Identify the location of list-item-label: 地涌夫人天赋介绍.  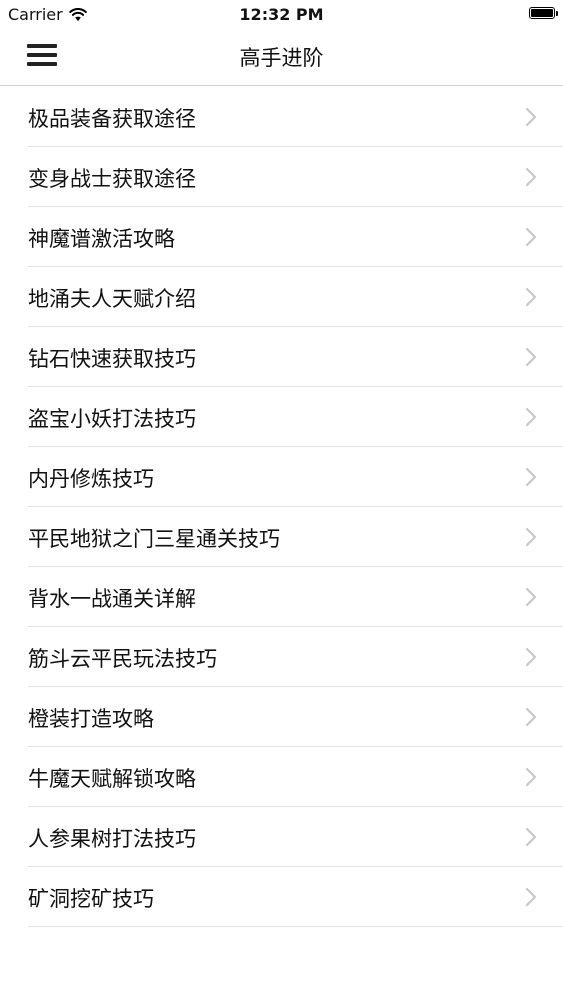
(112, 299).